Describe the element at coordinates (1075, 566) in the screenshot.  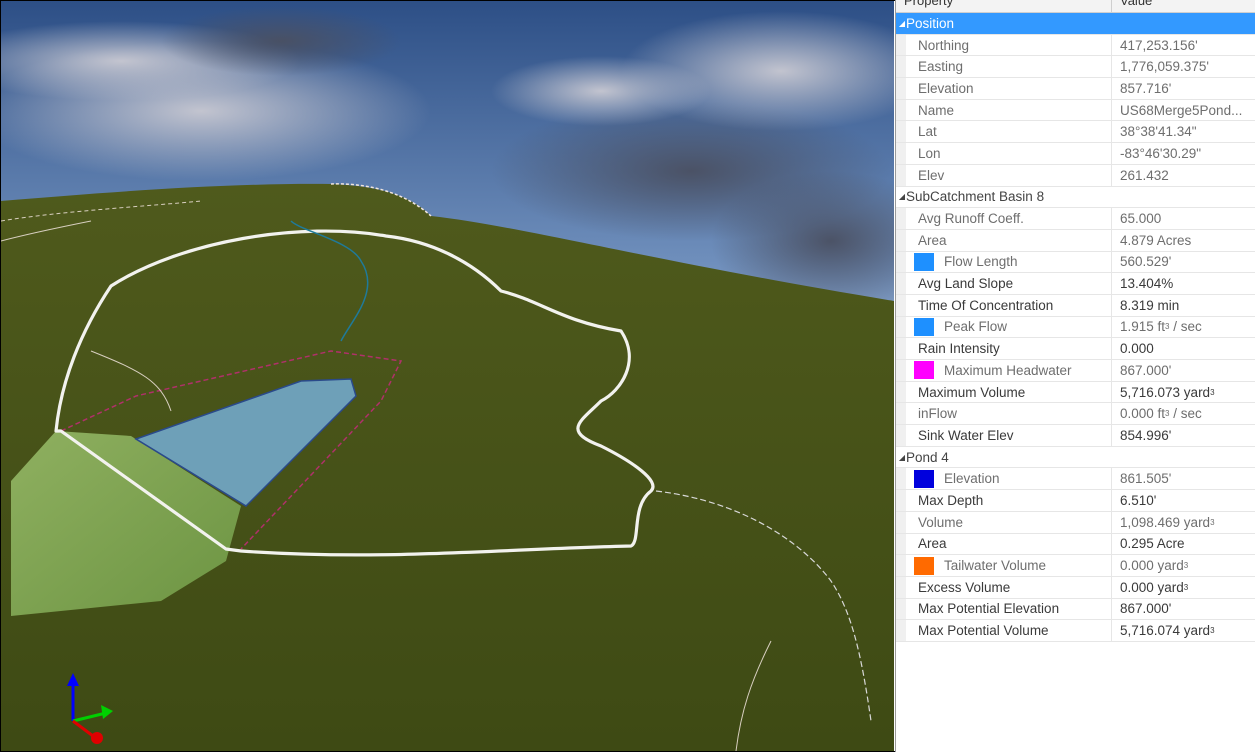
I see `property-row: Tailwater Volume 0.000 yard 3` at that location.